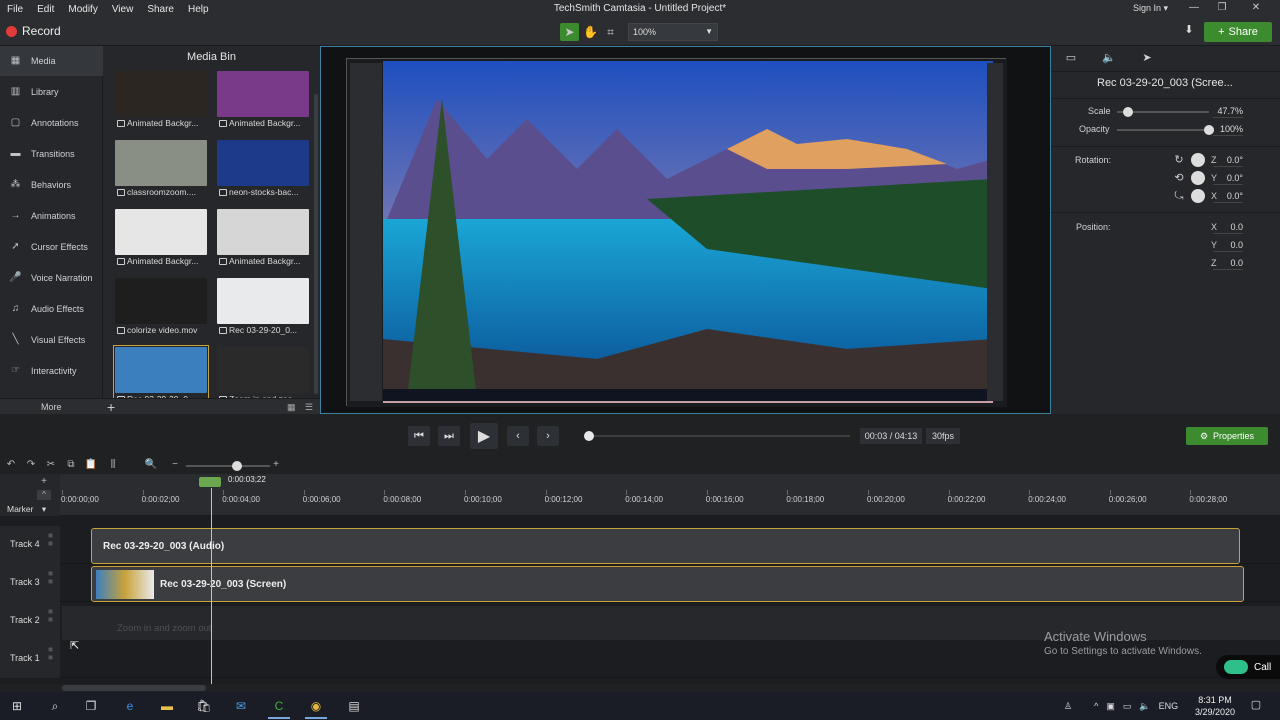 The height and width of the screenshot is (720, 1280). I want to click on next-clip-icon: ›, so click(548, 436).